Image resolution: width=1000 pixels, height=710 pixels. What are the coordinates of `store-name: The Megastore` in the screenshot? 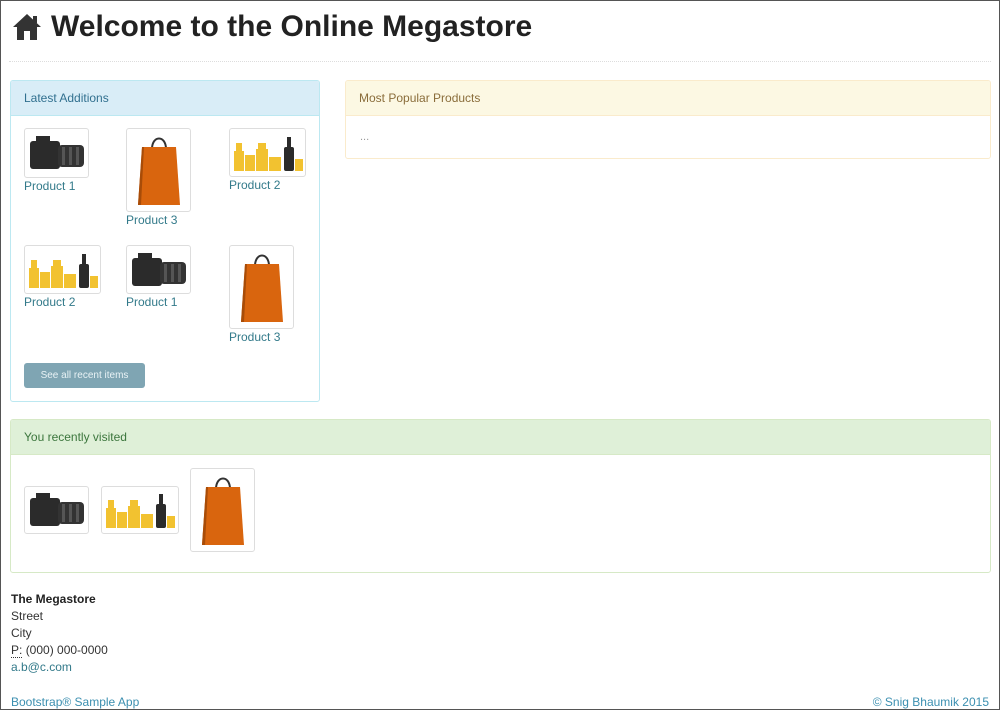 It's located at (53, 599).